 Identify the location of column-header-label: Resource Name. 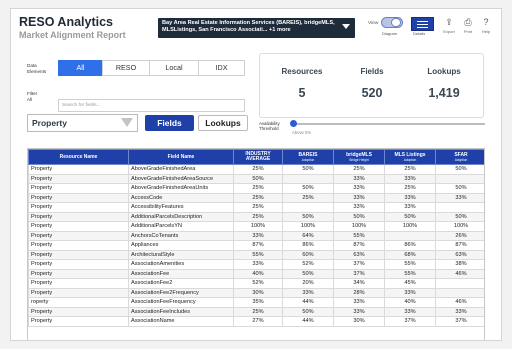
(78, 156).